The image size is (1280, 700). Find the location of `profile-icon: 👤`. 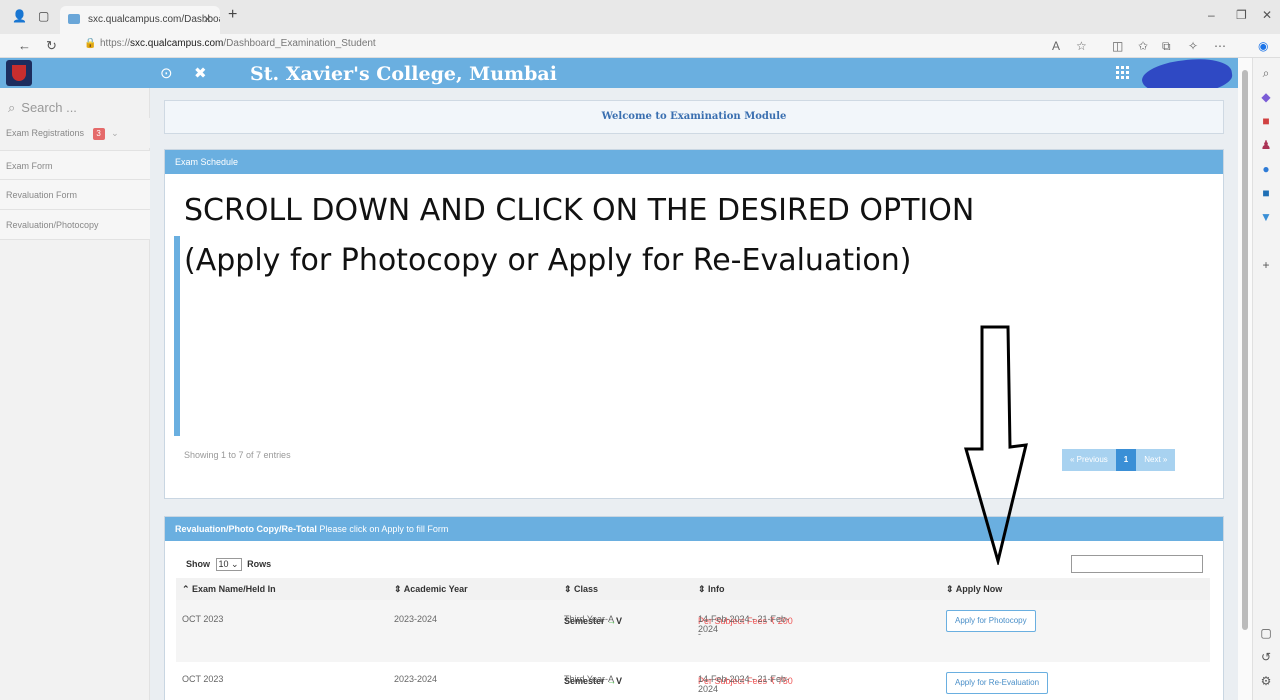

profile-icon: 👤 is located at coordinates (19, 16).